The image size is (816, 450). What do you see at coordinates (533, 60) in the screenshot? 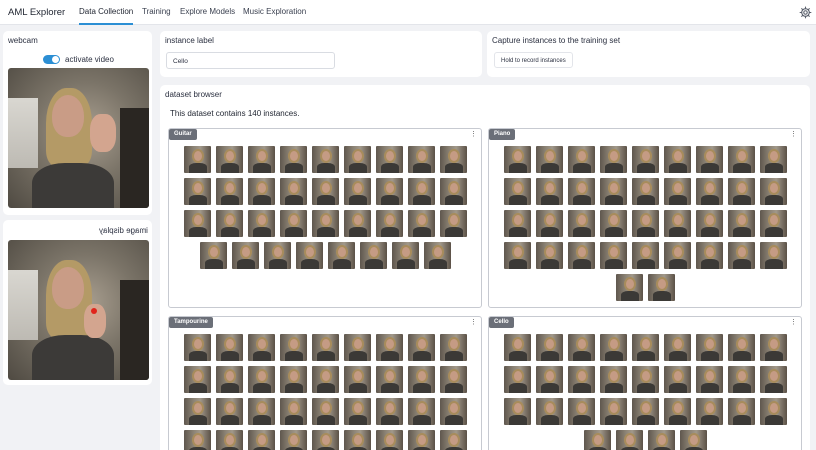
I see `record-instances-button: Hold to record instances` at bounding box center [533, 60].